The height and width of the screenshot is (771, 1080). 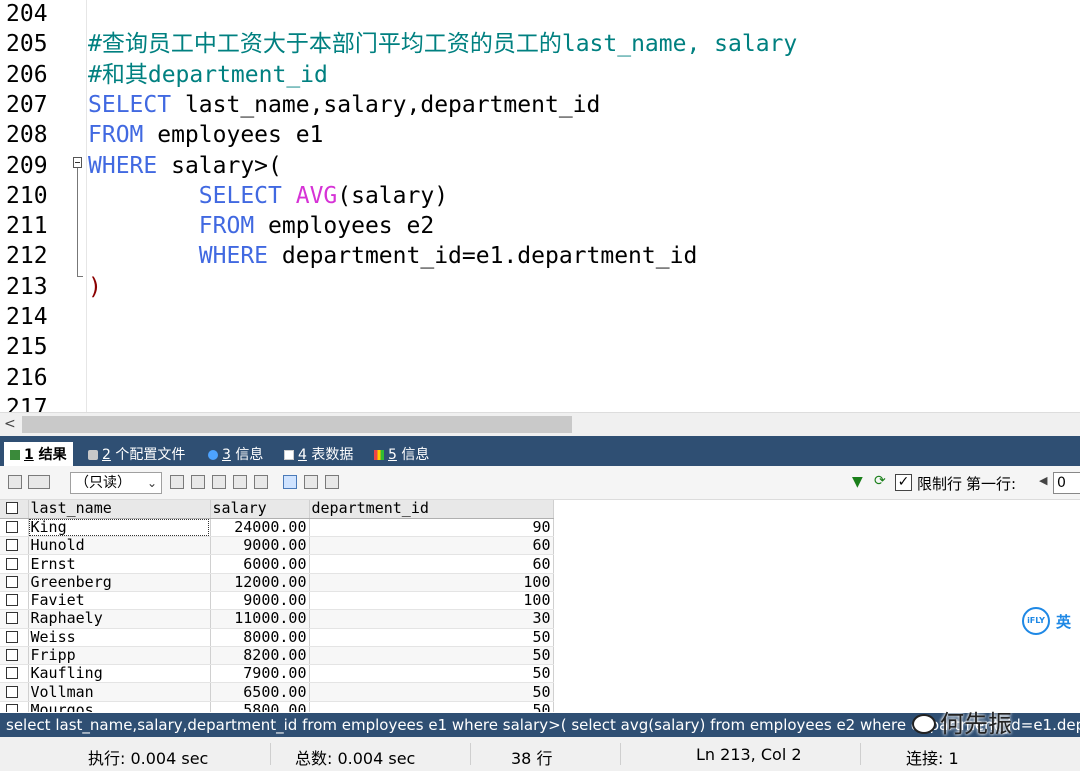 What do you see at coordinates (260, 692) in the screenshot?
I see `cell-salary: 6500.00` at bounding box center [260, 692].